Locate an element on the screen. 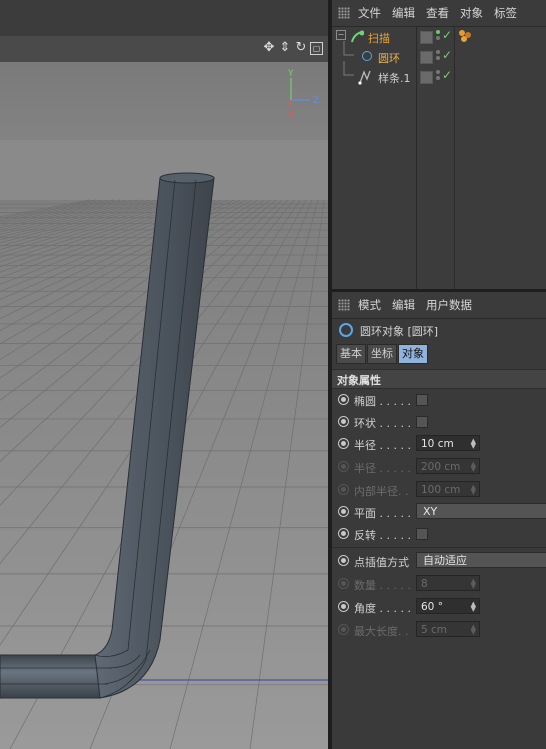 This screenshot has height=749, width=546. prop-label: 点插值方式 is located at coordinates (381, 562).